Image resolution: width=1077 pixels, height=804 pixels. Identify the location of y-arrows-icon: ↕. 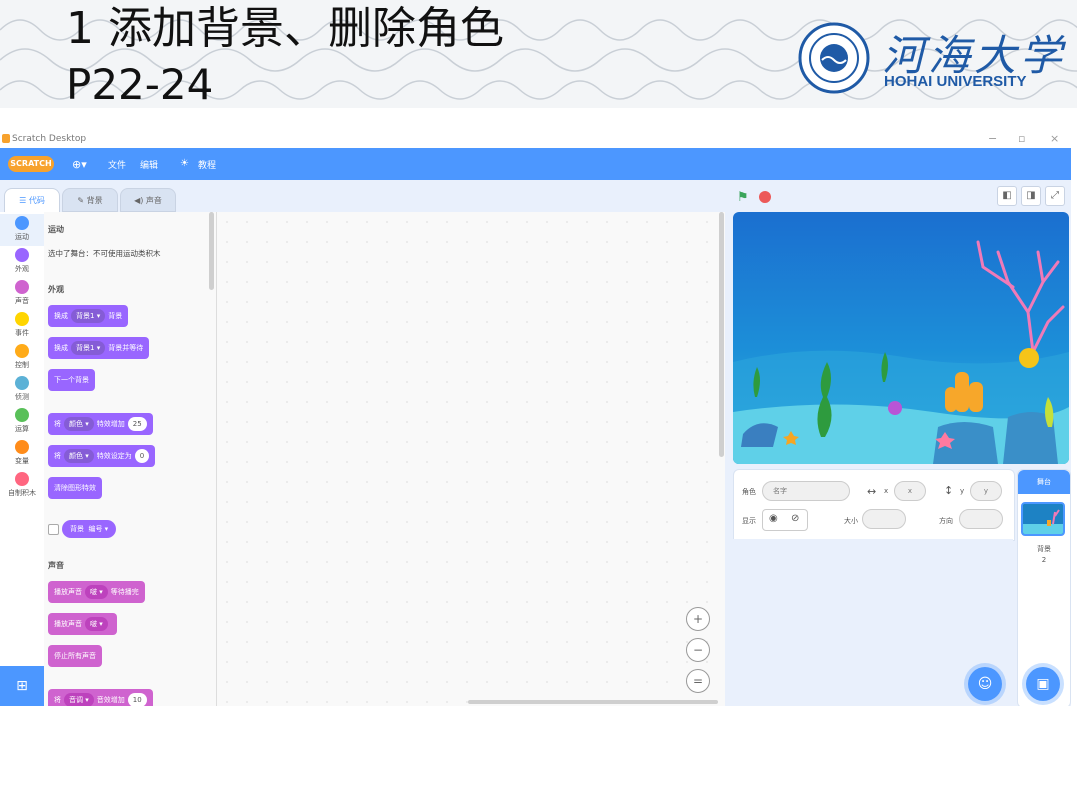
(949, 490).